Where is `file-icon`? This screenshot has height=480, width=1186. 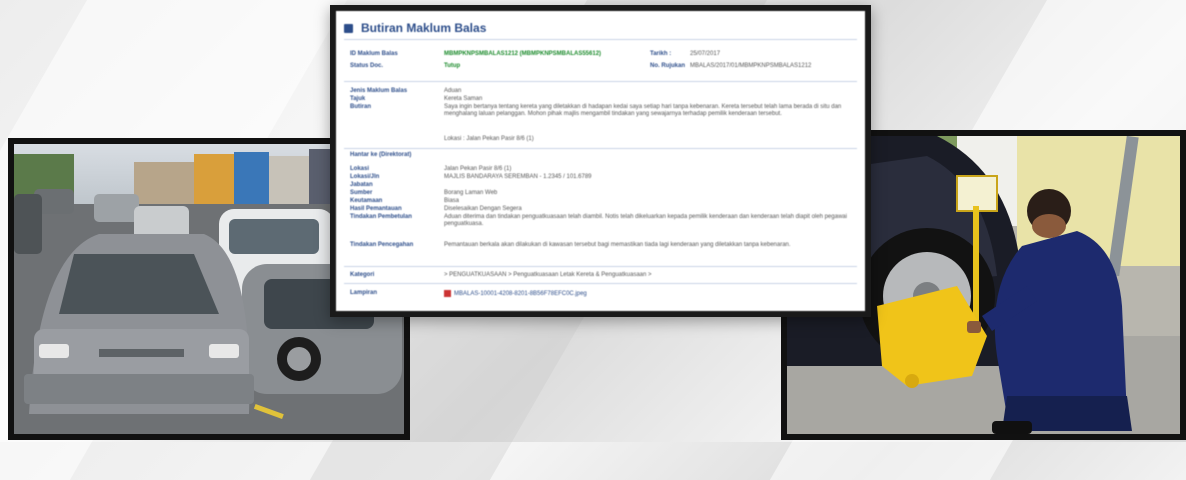
file-icon is located at coordinates (447, 293).